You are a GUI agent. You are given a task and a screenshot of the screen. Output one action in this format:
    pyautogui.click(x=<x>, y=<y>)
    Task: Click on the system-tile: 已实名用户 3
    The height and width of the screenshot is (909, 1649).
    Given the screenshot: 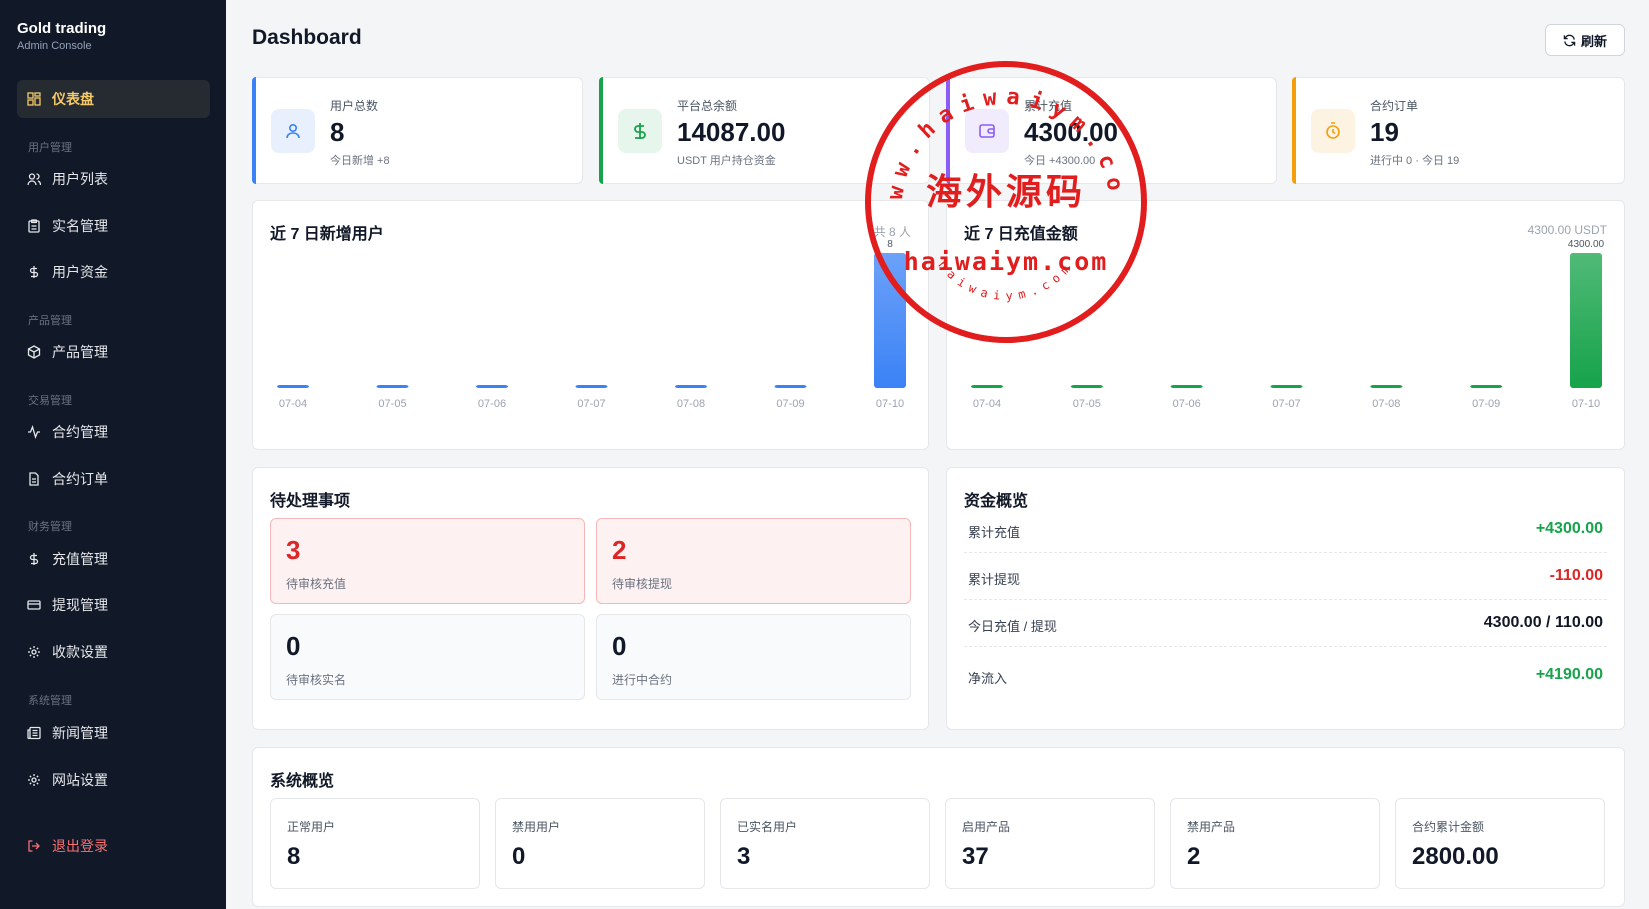 What is the action you would take?
    pyautogui.click(x=825, y=843)
    